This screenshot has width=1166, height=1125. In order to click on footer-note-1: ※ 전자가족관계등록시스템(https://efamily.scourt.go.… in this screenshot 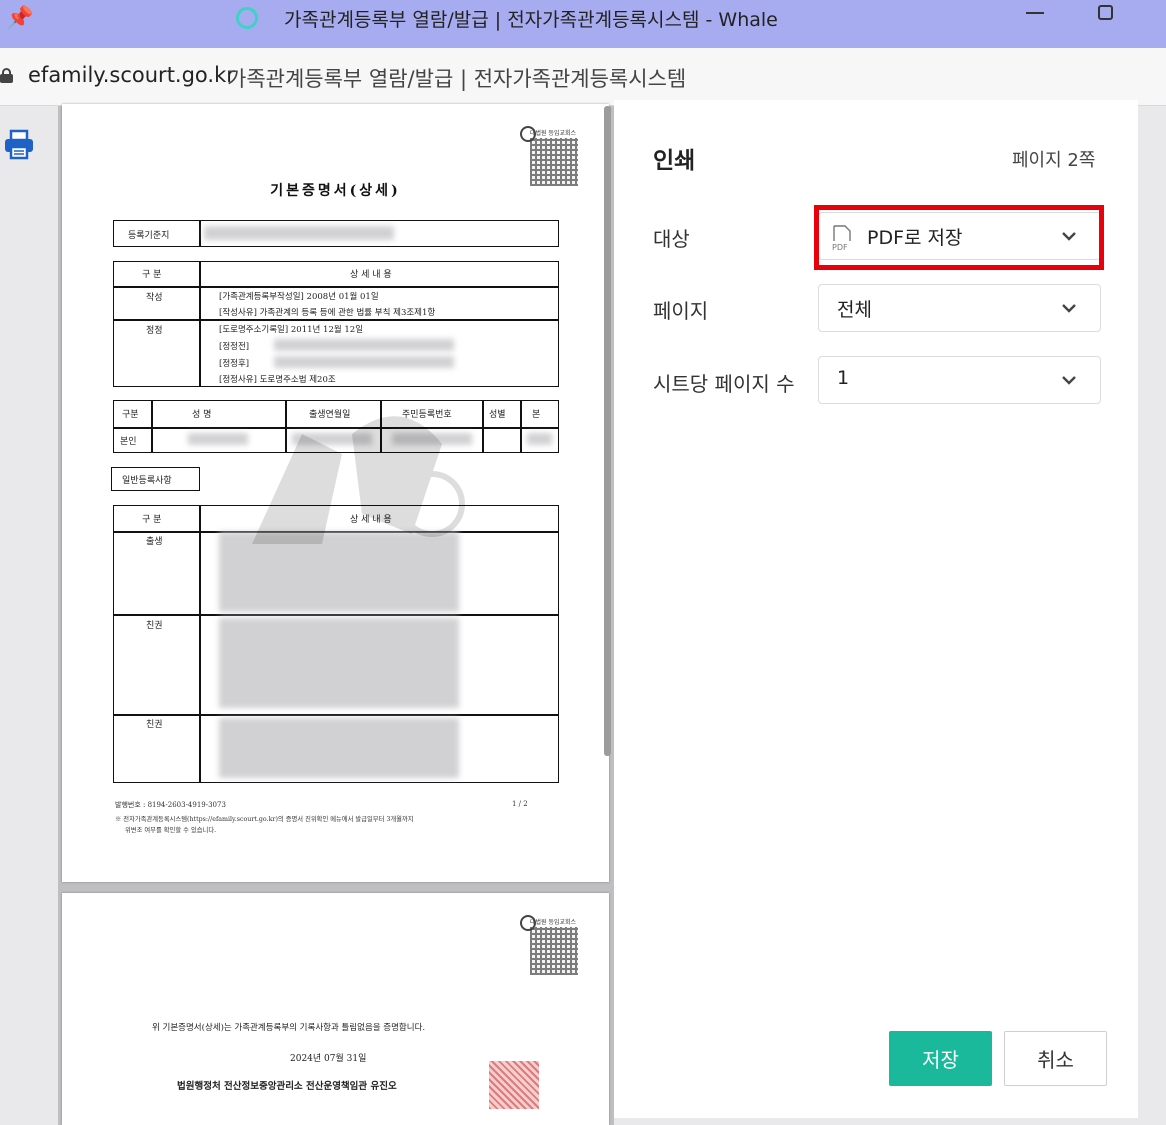, I will do `click(264, 819)`.